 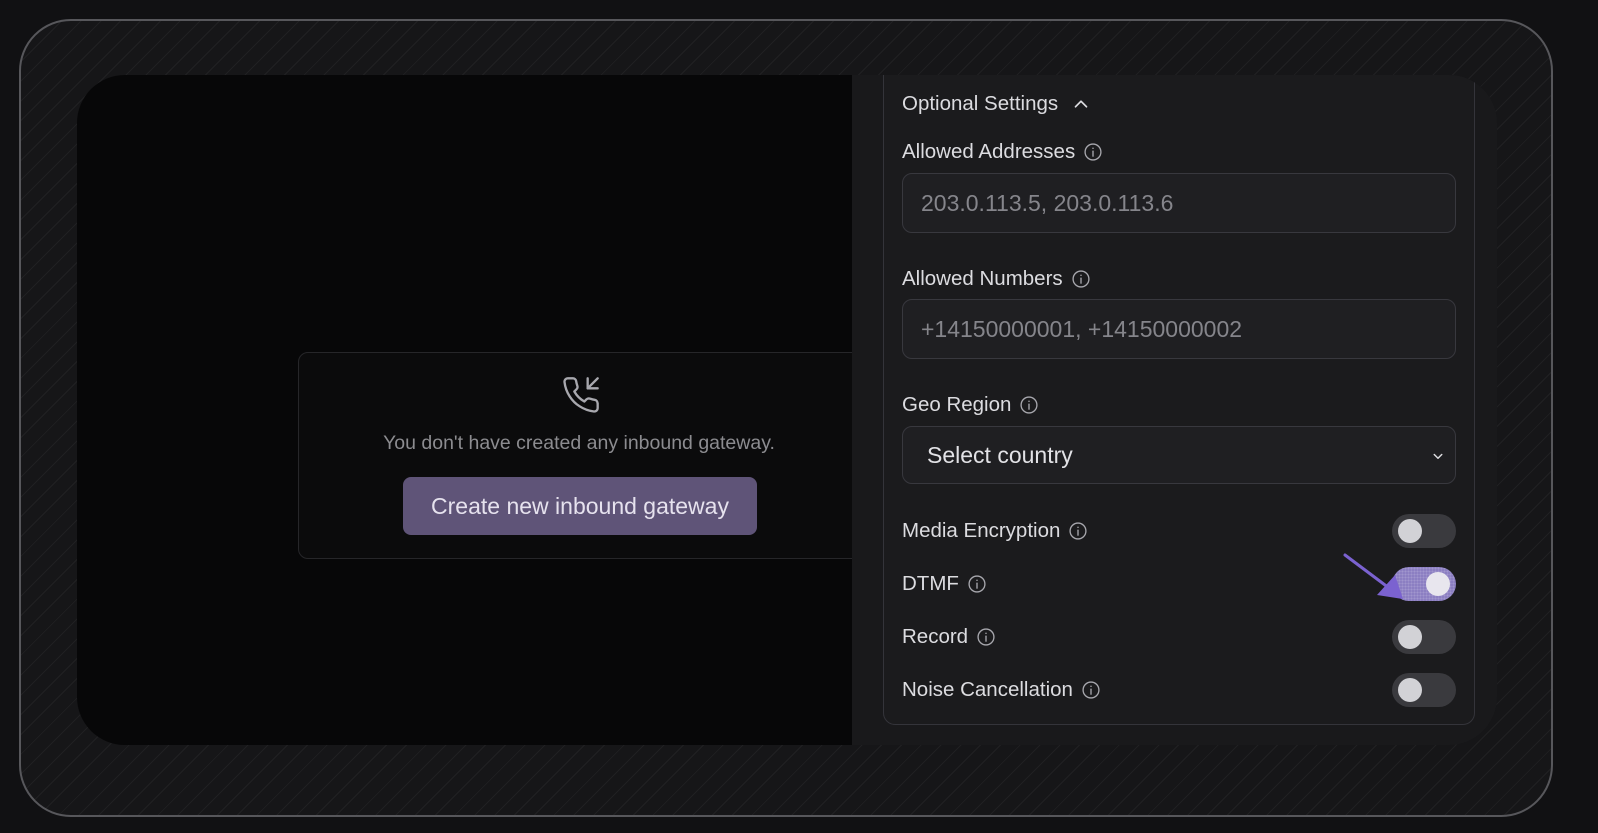 I want to click on geo-region-label: Geo Region, so click(x=970, y=405).